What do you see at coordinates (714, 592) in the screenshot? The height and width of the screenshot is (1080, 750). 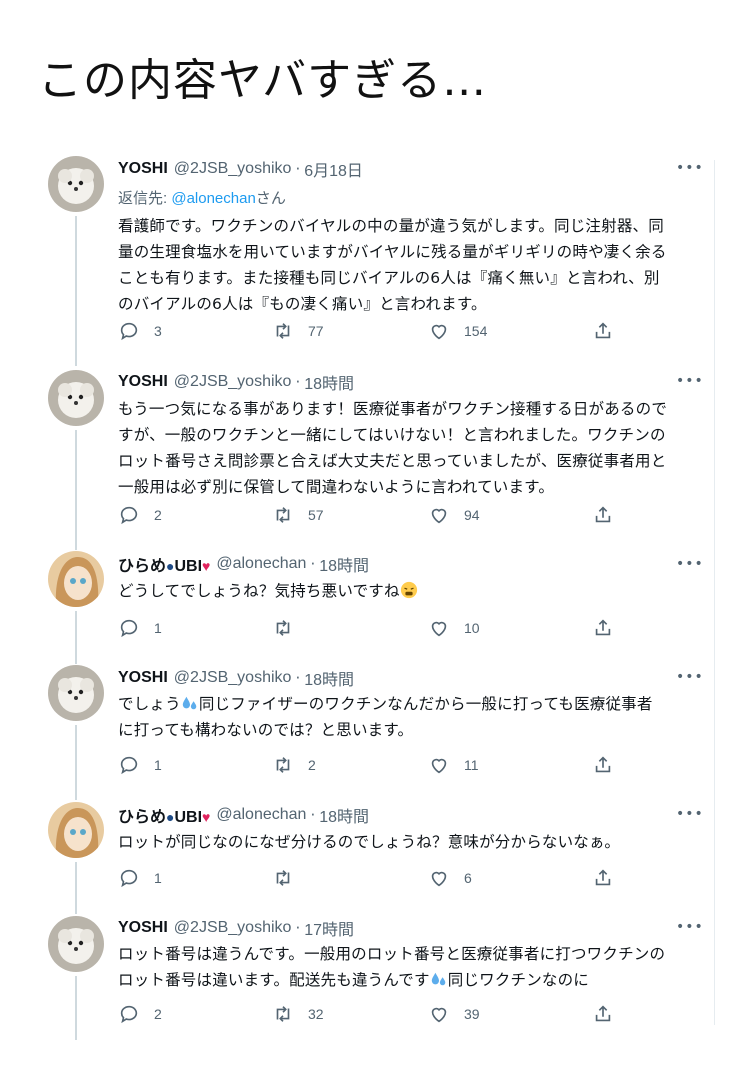 I see `thread-border` at bounding box center [714, 592].